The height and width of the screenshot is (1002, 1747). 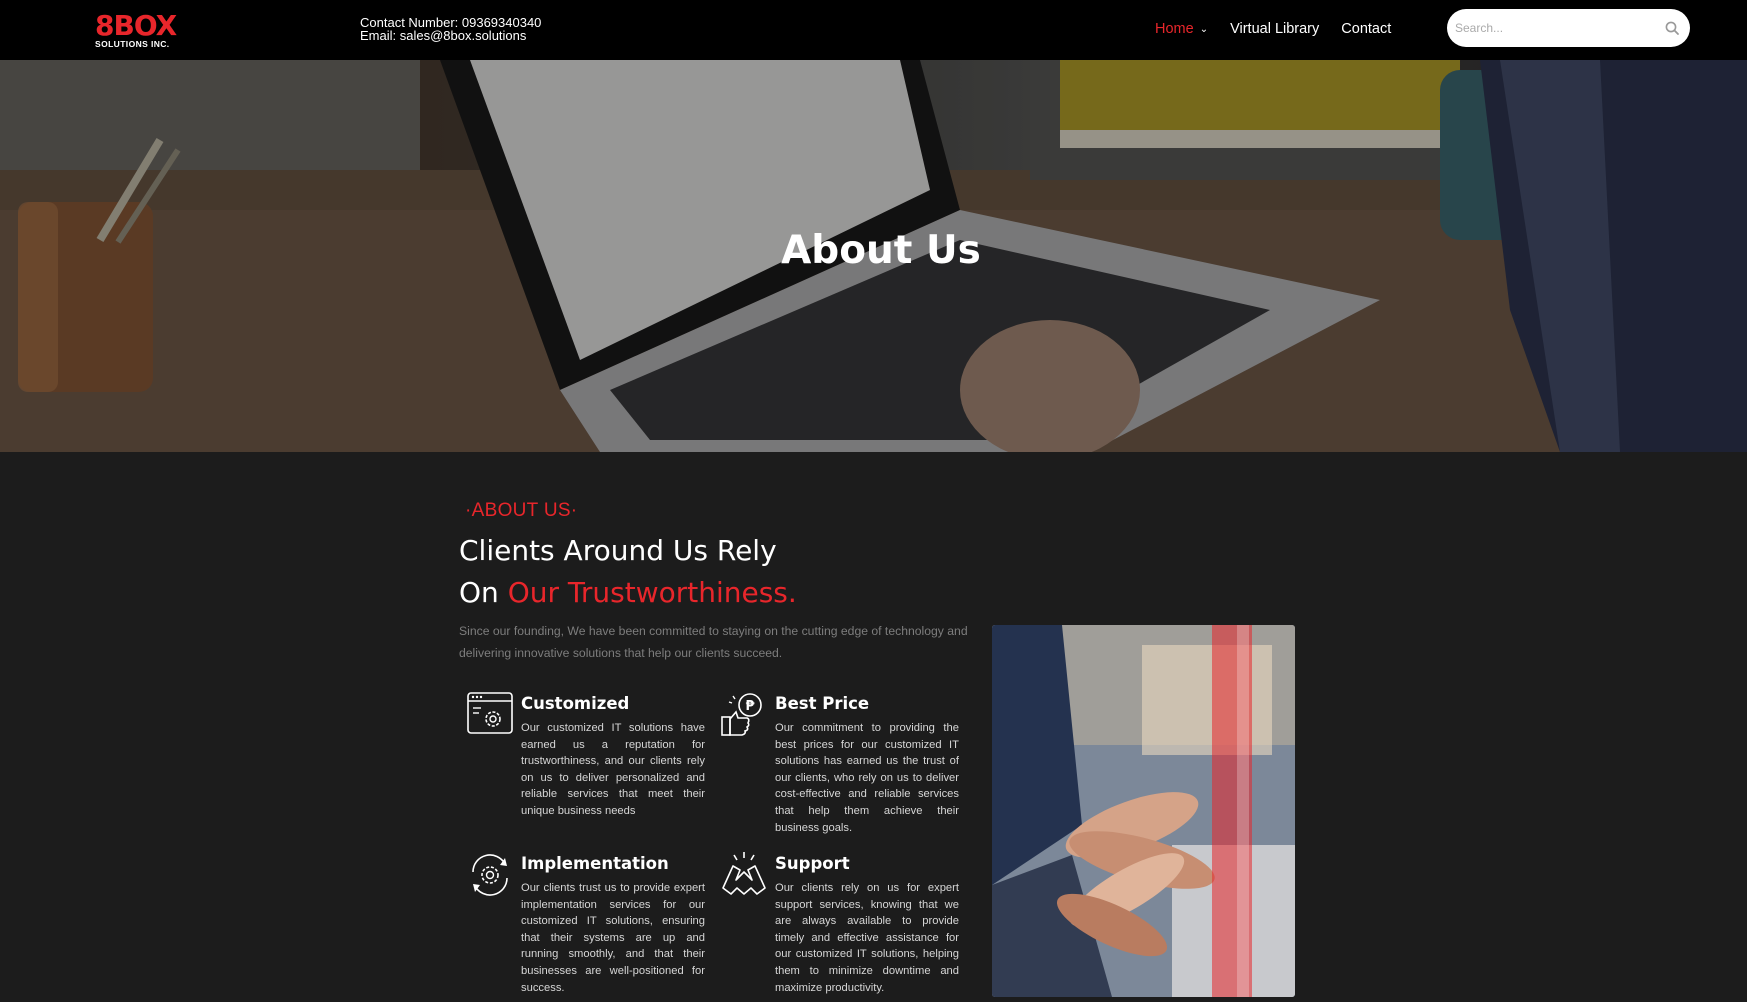 What do you see at coordinates (1672, 28) in the screenshot?
I see `search-icon` at bounding box center [1672, 28].